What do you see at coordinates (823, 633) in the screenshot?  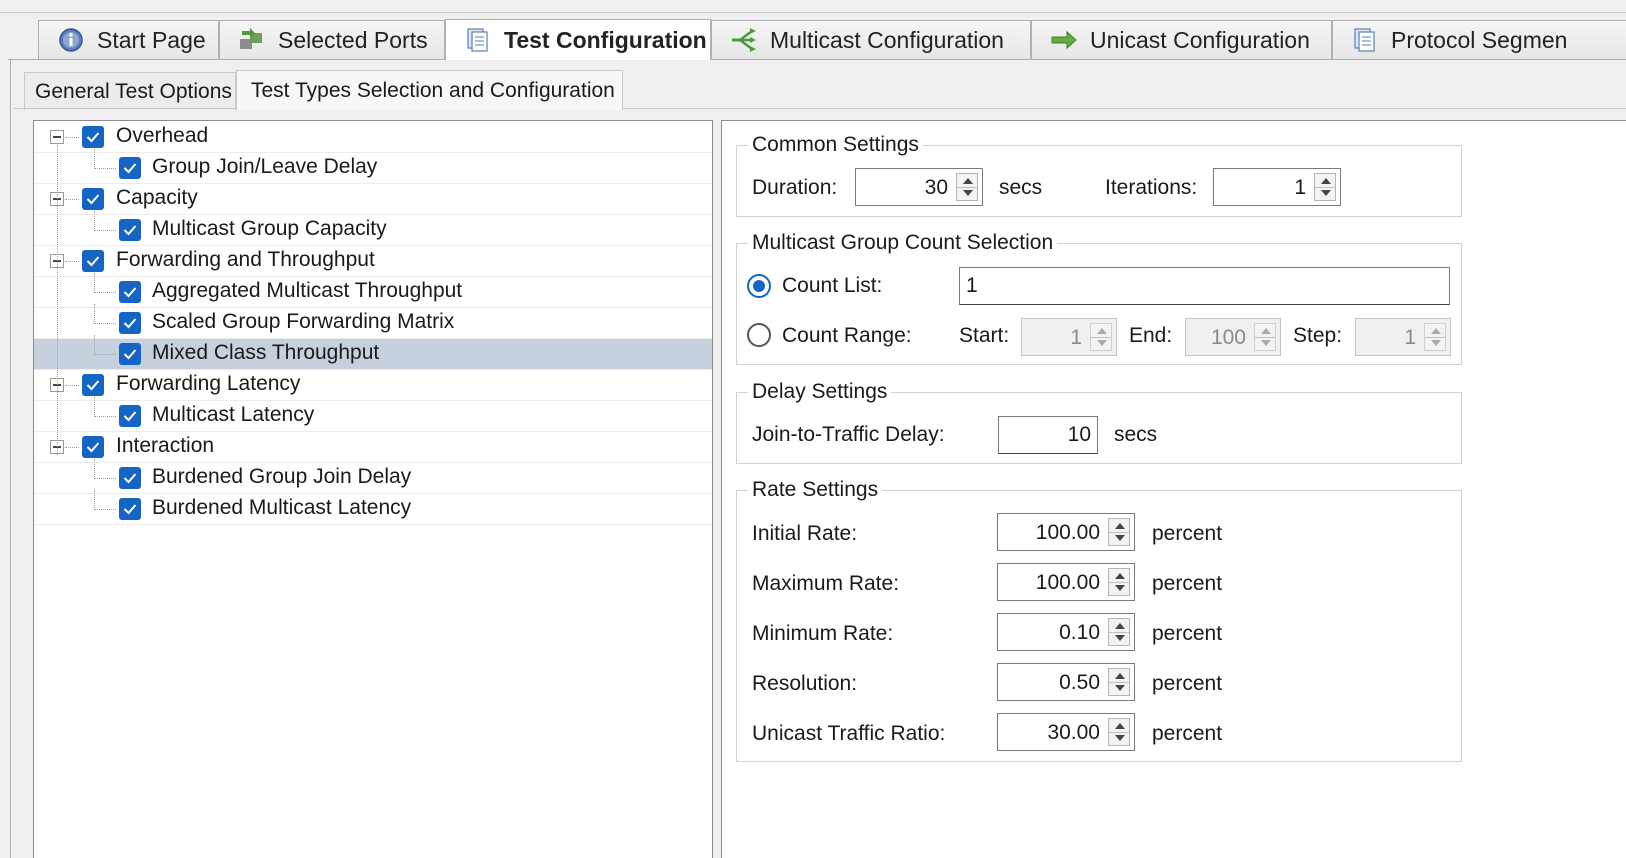 I see `rate-label: Minimum Rate:` at bounding box center [823, 633].